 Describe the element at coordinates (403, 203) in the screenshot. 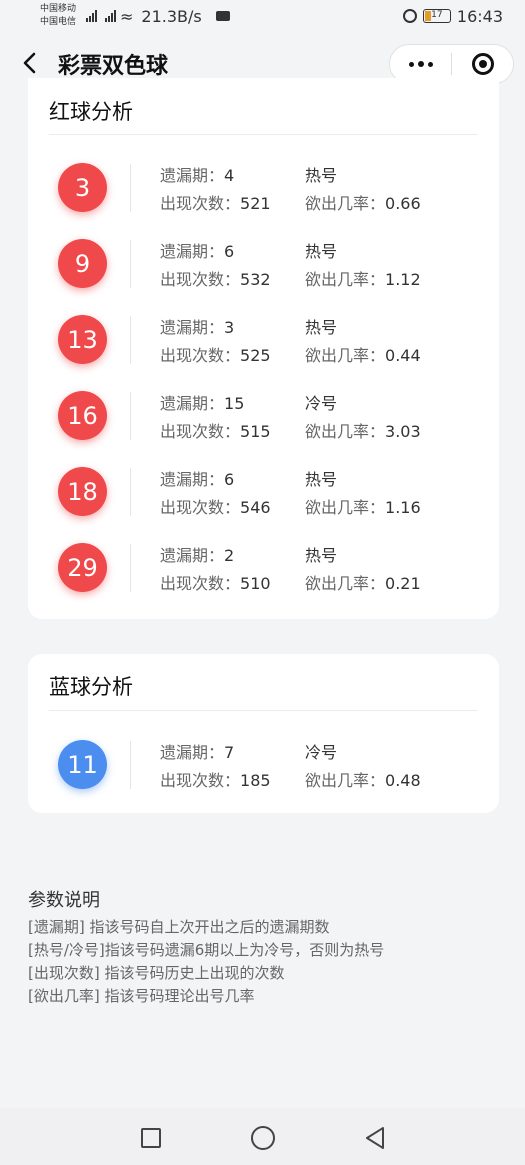

I see `rate-value: 0.66` at that location.